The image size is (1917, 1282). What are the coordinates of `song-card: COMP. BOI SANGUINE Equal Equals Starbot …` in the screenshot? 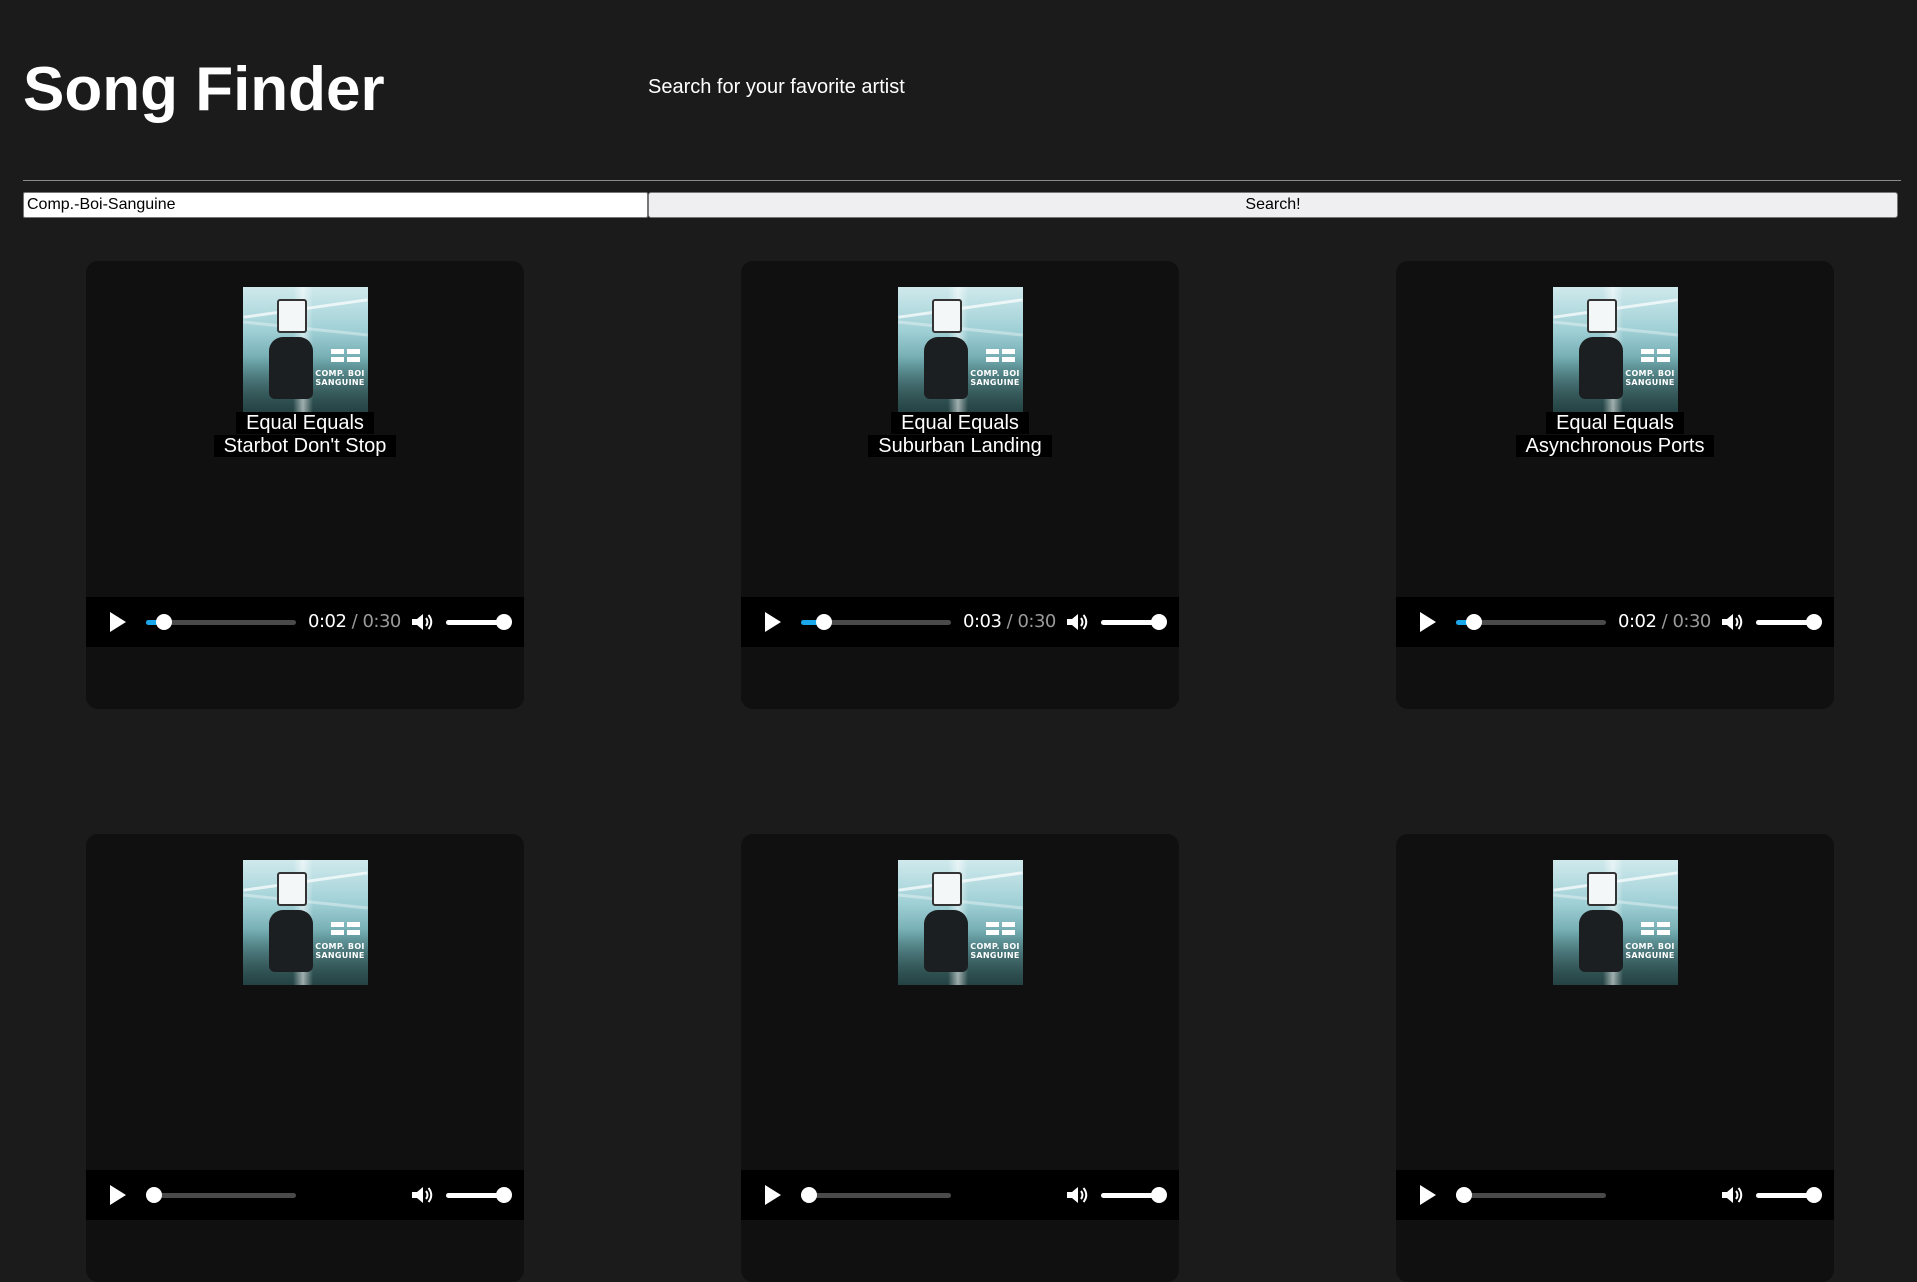 It's located at (305, 485).